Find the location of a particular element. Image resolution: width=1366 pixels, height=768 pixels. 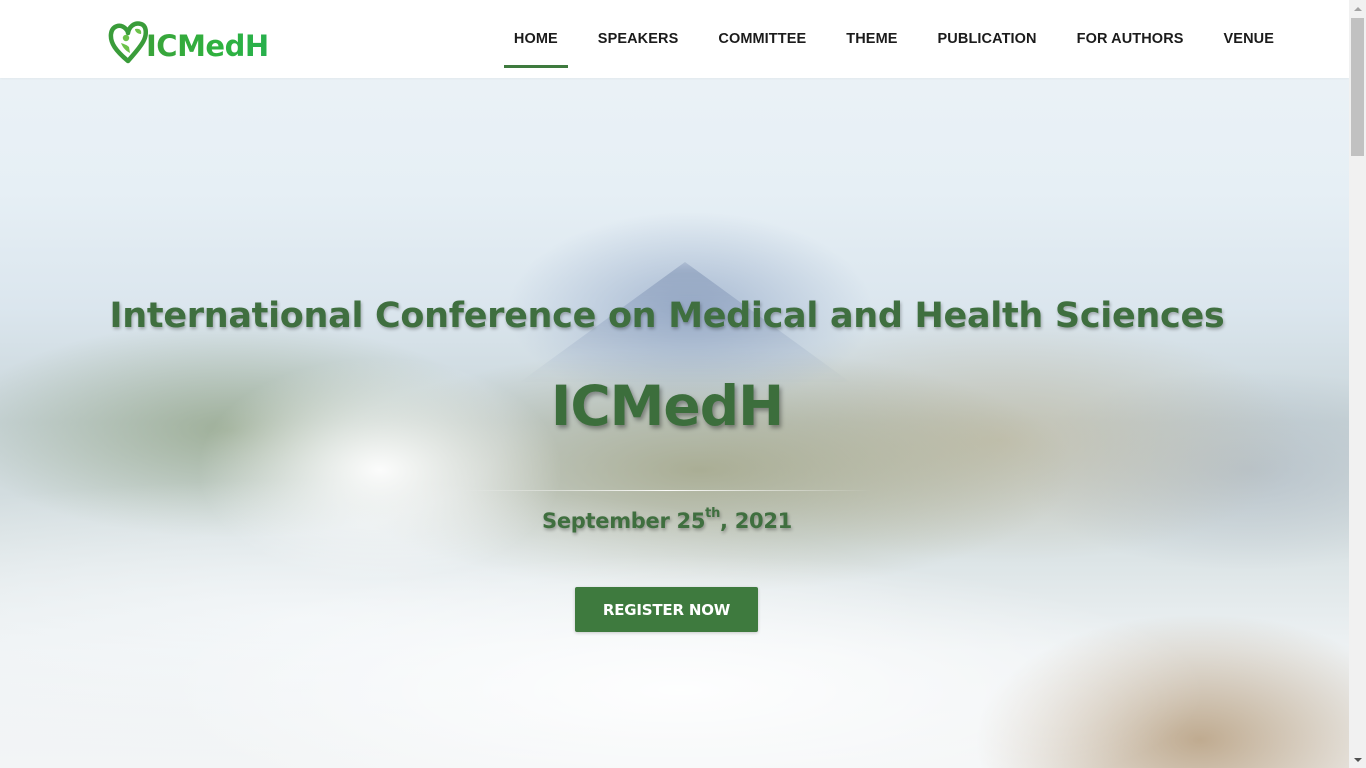

scroll-up-arrow-icon is located at coordinates (1357, 8).